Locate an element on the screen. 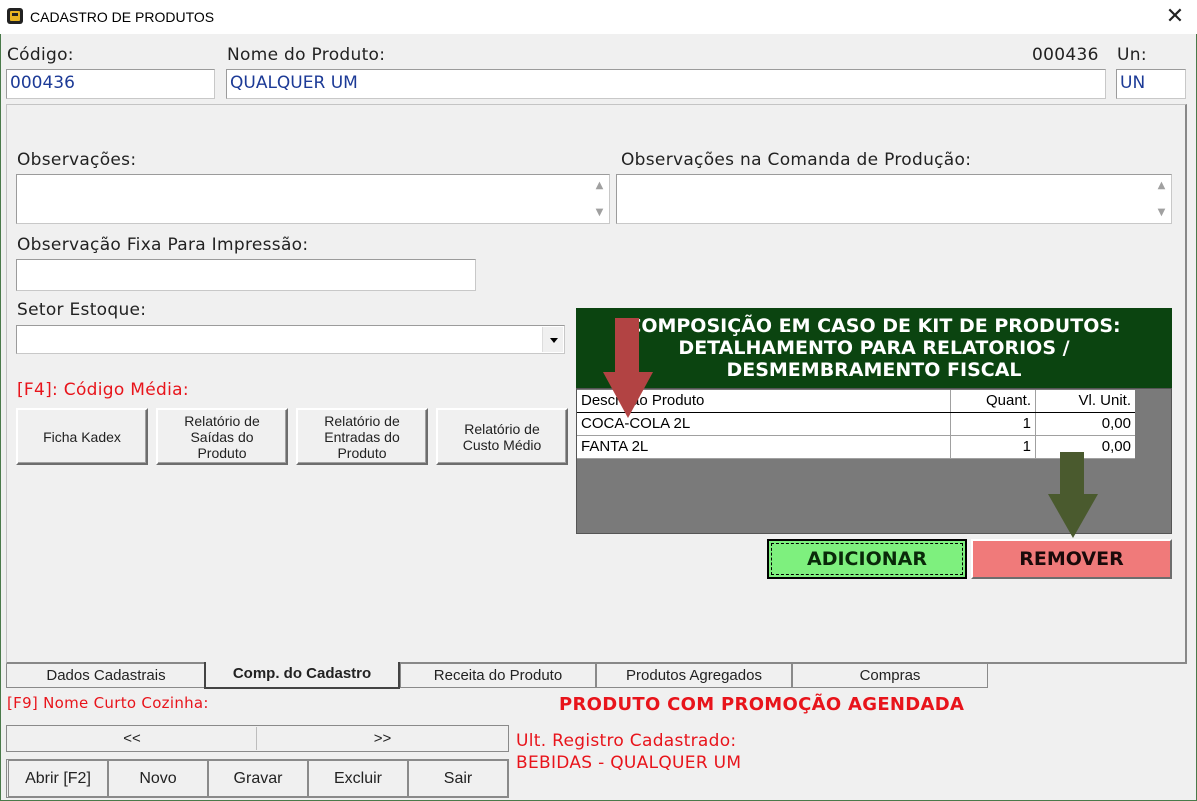  tab-receita-do-produto: Receita do Produto is located at coordinates (498, 676).